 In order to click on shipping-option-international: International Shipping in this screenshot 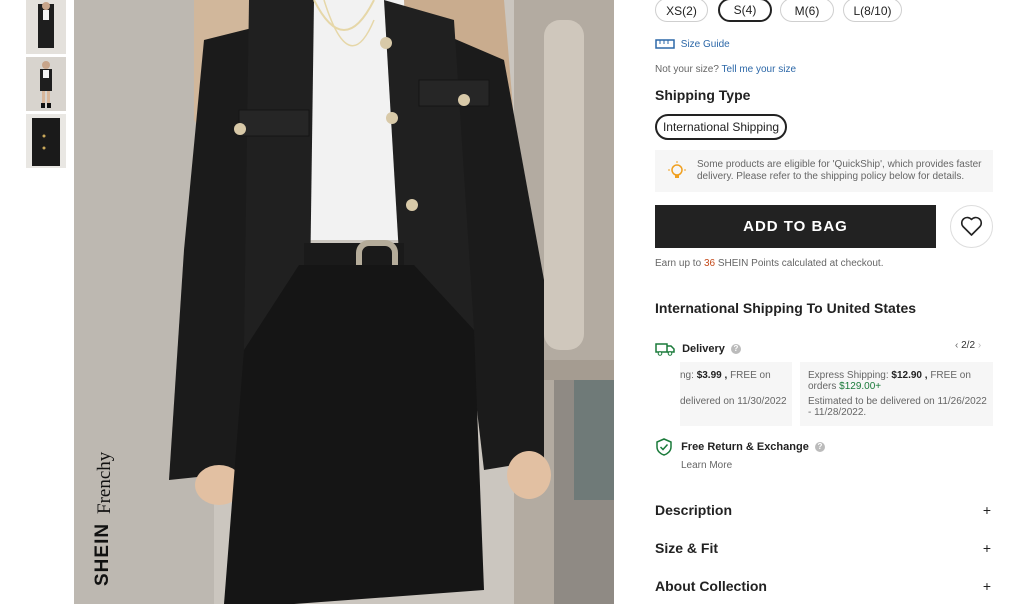, I will do `click(721, 127)`.